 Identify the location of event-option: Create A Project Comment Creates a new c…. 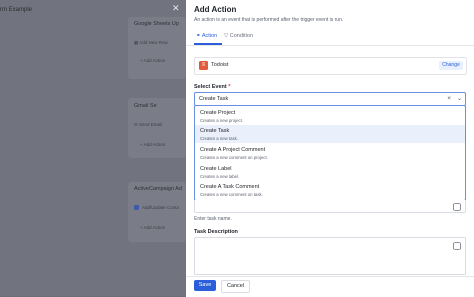
(330, 153).